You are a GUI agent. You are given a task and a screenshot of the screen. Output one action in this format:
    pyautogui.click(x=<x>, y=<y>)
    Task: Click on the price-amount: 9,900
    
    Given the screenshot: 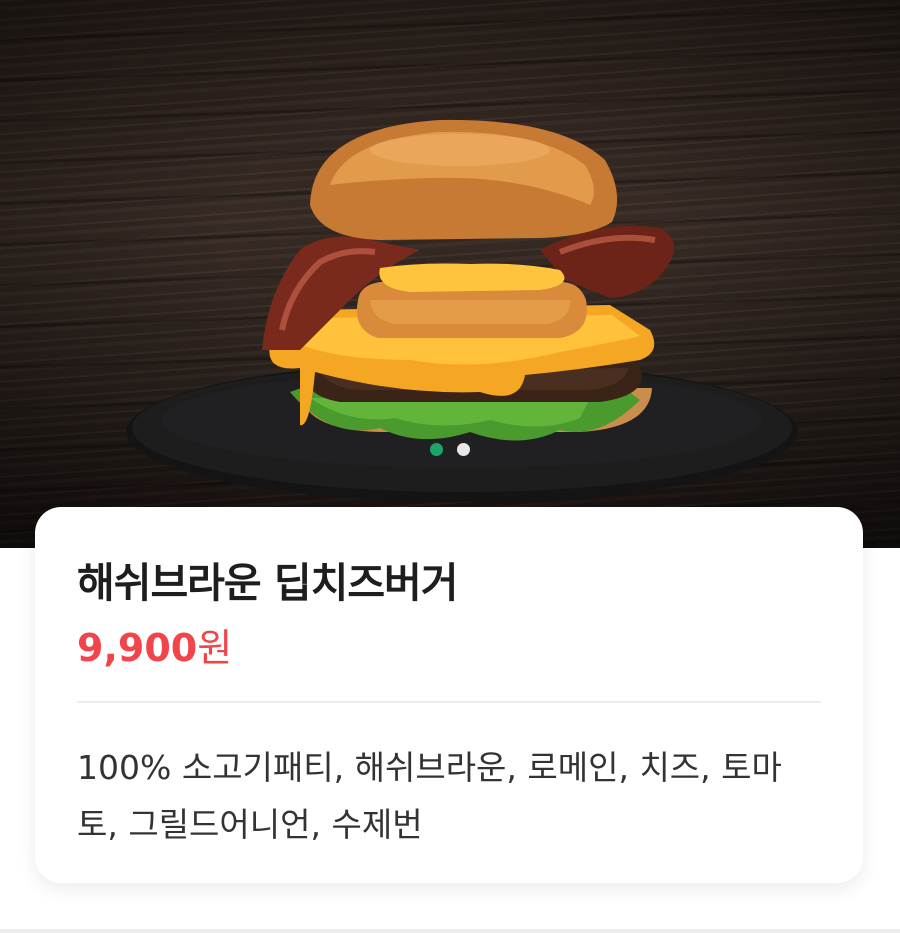 What is the action you would take?
    pyautogui.click(x=137, y=648)
    